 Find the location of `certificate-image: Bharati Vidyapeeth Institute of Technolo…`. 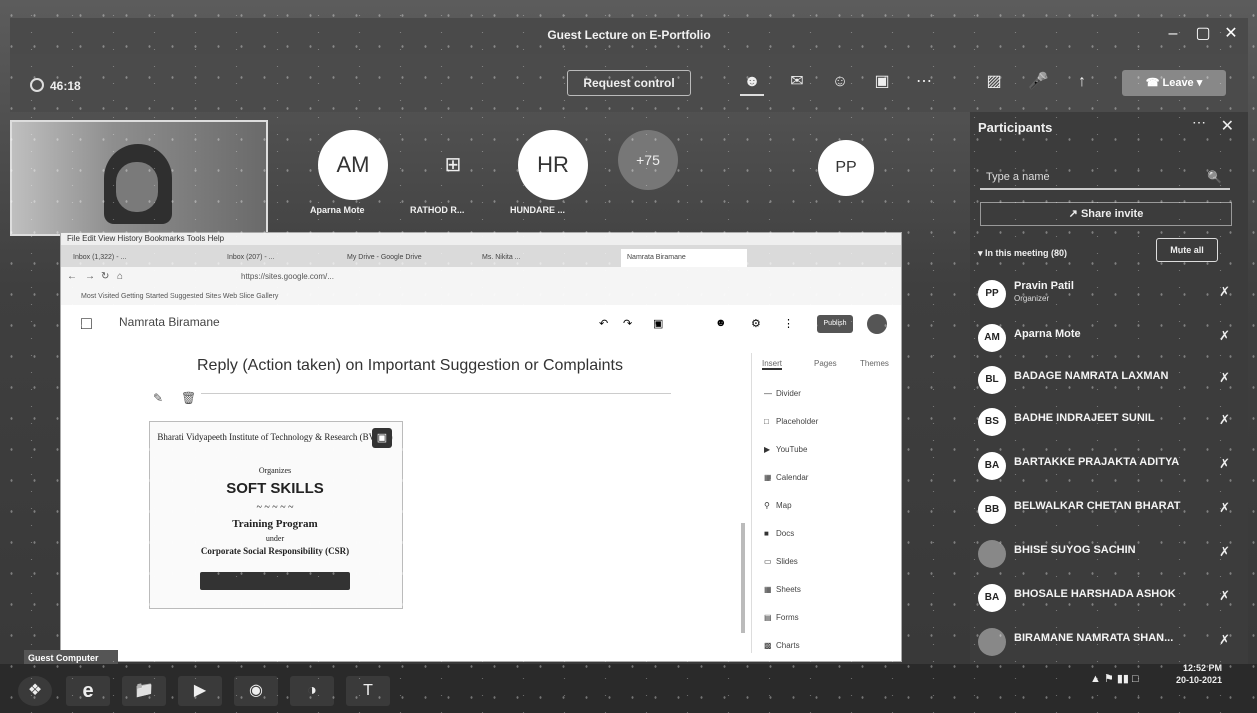

certificate-image: Bharati Vidyapeeth Institute of Technolo… is located at coordinates (276, 515).